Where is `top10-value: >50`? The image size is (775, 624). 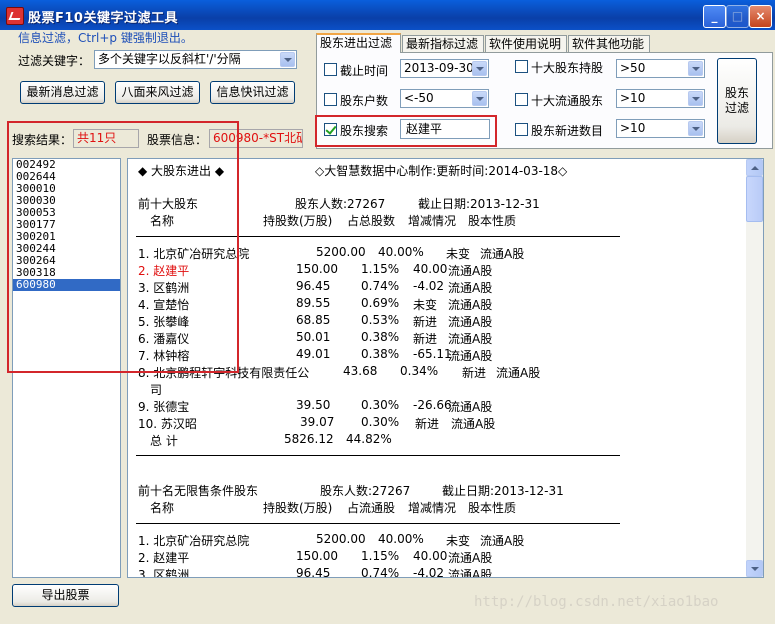 top10-value: >50 is located at coordinates (633, 68).